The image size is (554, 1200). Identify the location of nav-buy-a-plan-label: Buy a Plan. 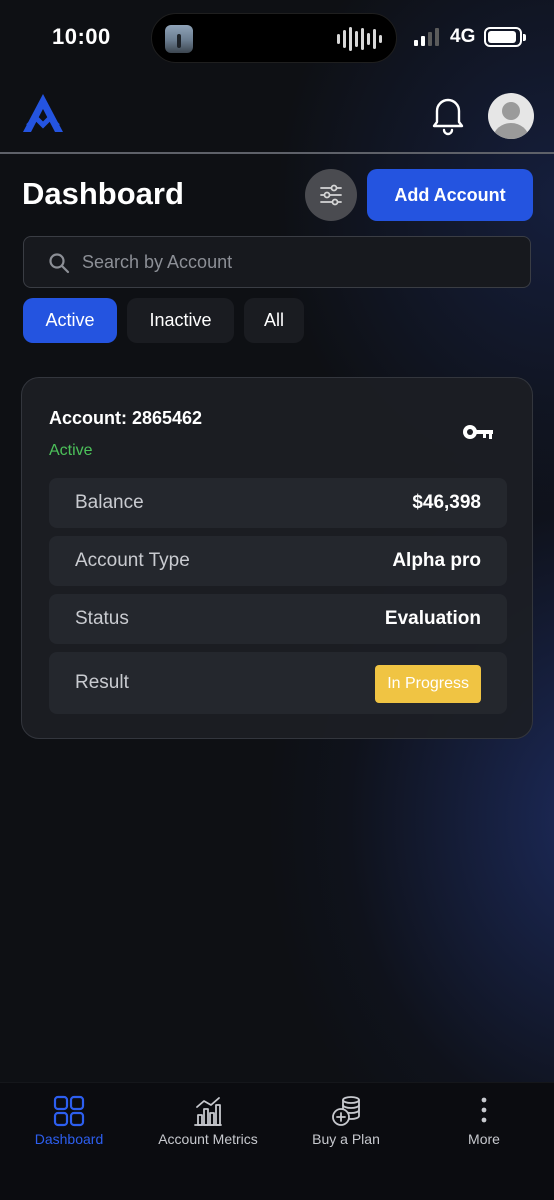
(346, 1139).